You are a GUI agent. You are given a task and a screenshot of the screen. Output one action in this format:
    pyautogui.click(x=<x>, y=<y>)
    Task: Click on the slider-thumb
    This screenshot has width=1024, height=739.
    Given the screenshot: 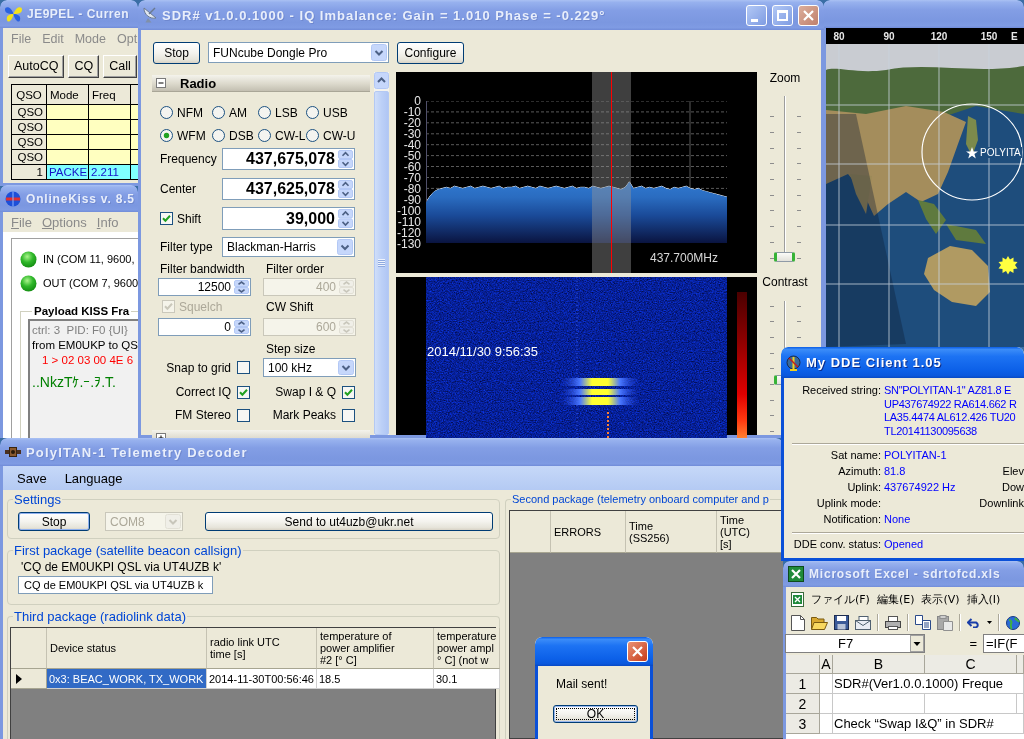 What is the action you would take?
    pyautogui.click(x=784, y=257)
    